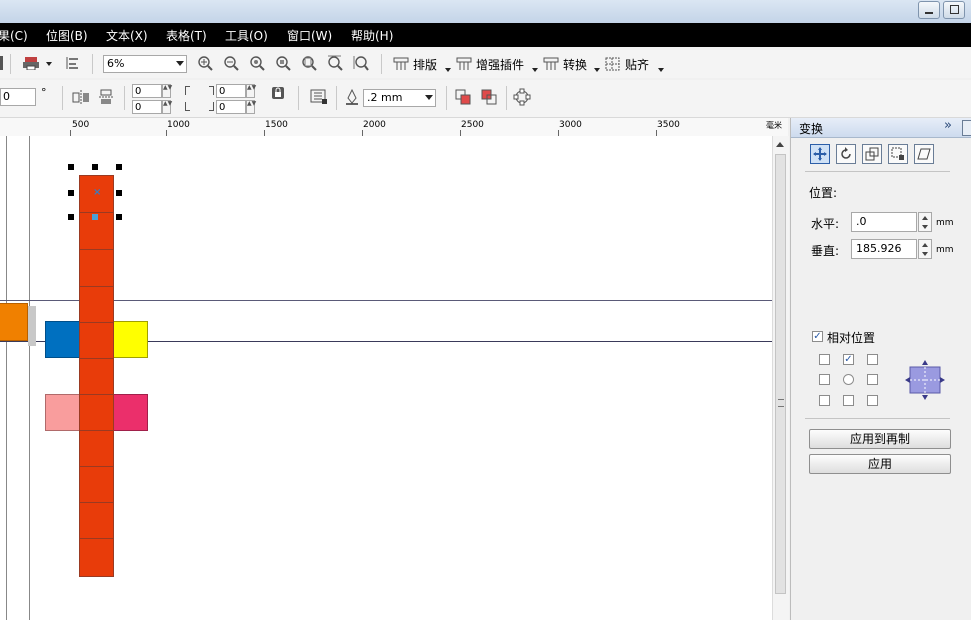  Describe the element at coordinates (319, 97) in the screenshot. I see `wrap-text-icon` at that location.